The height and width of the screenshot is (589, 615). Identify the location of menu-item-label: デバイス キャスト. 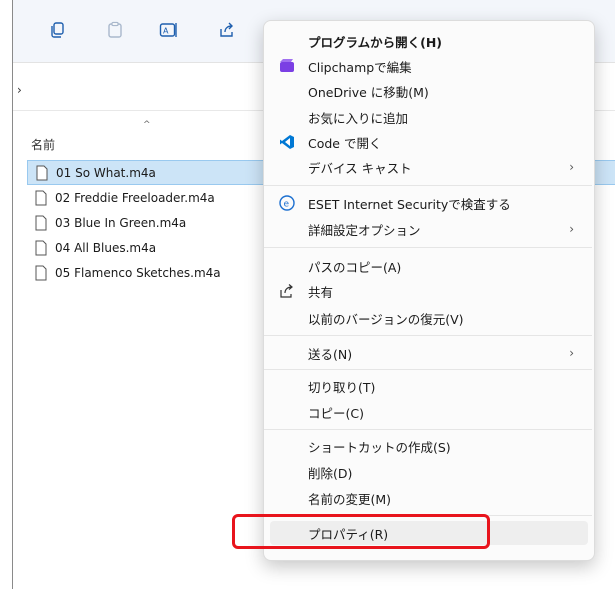
(360, 168).